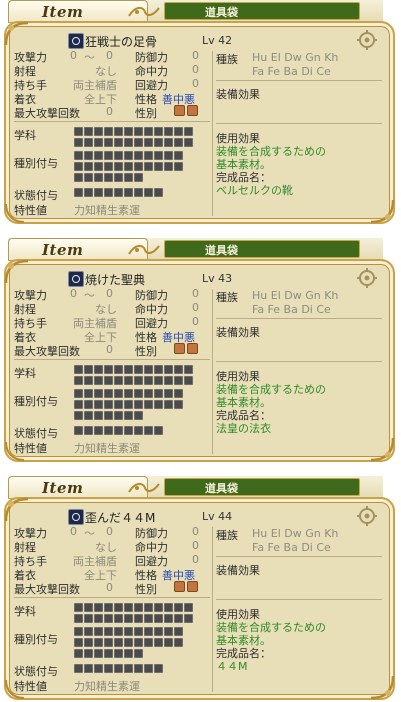  I want to click on level-prefix: Lv, so click(208, 278).